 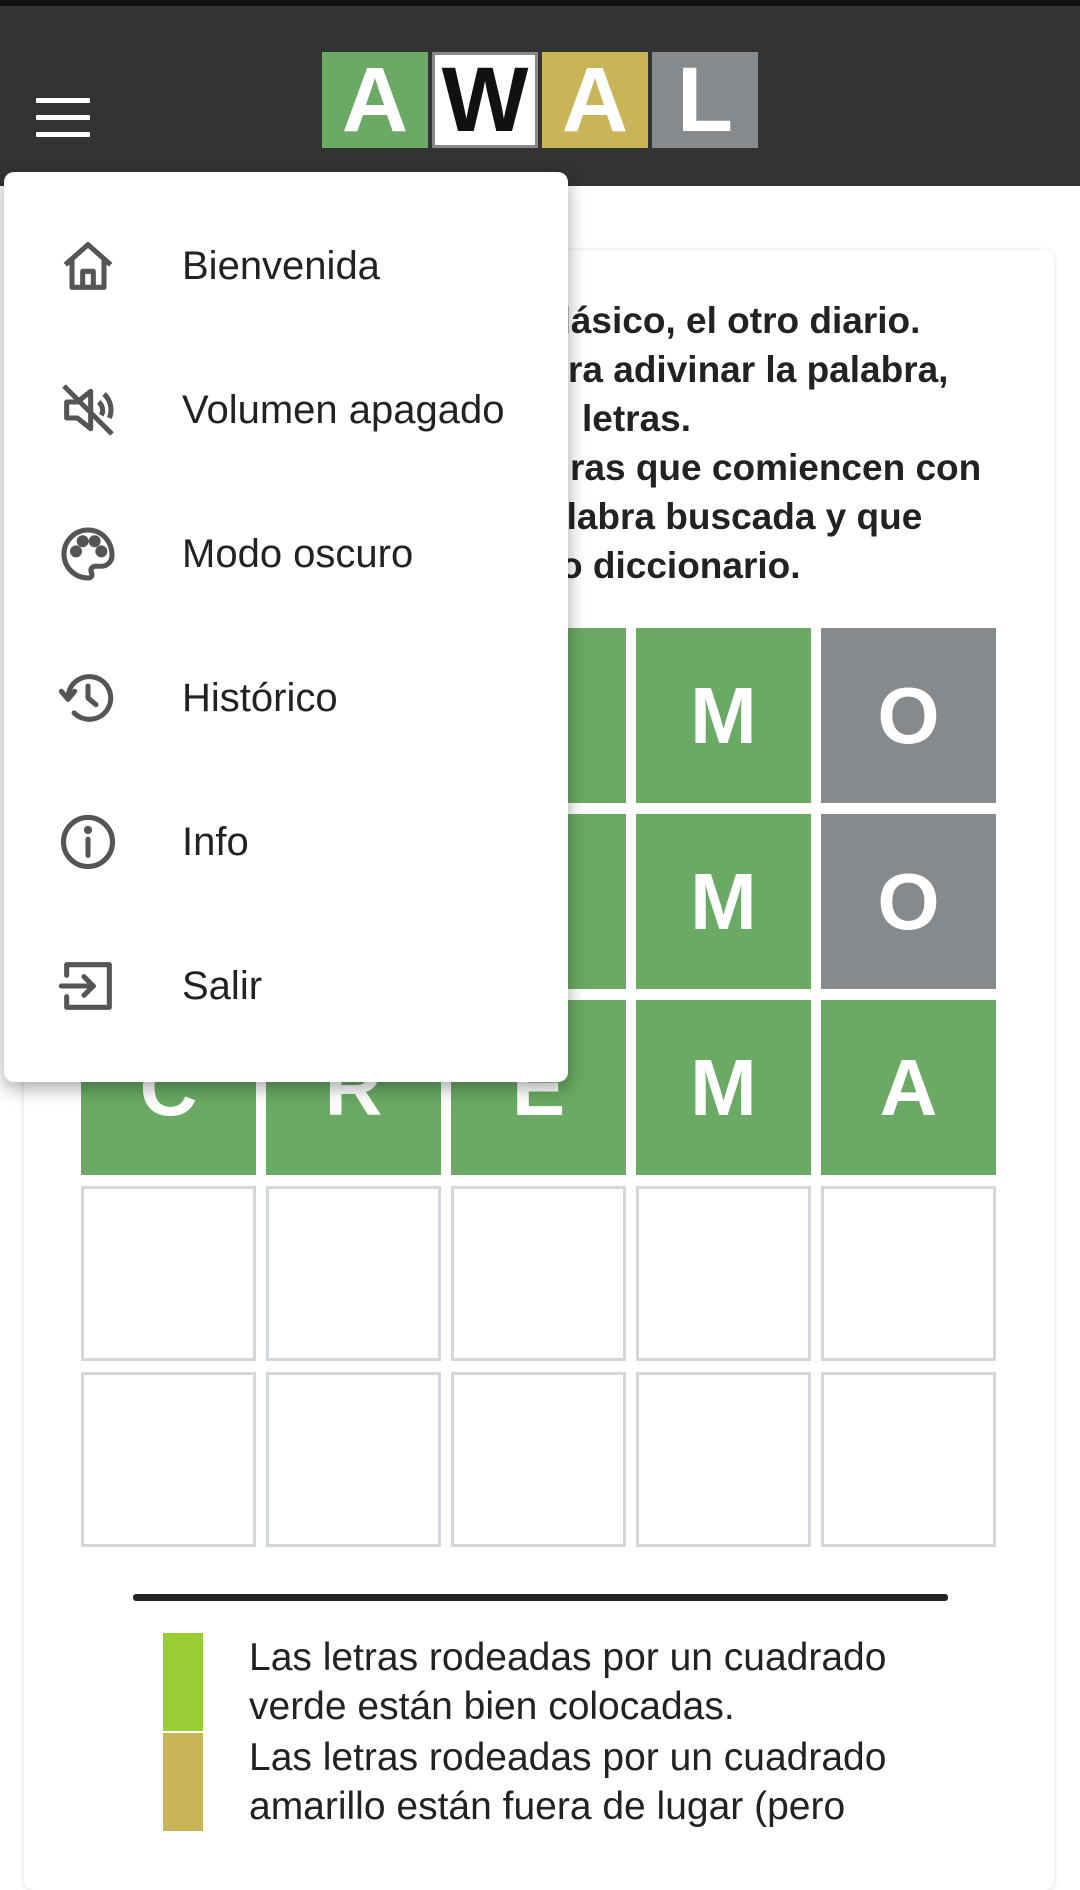 I want to click on menu-item-history: Histórico, so click(x=286, y=698).